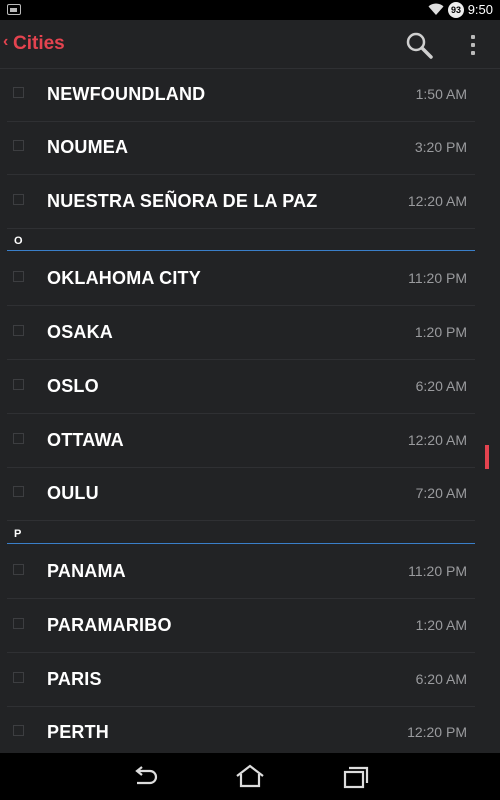  I want to click on list-item: OULU 7:20 AM, so click(241, 494).